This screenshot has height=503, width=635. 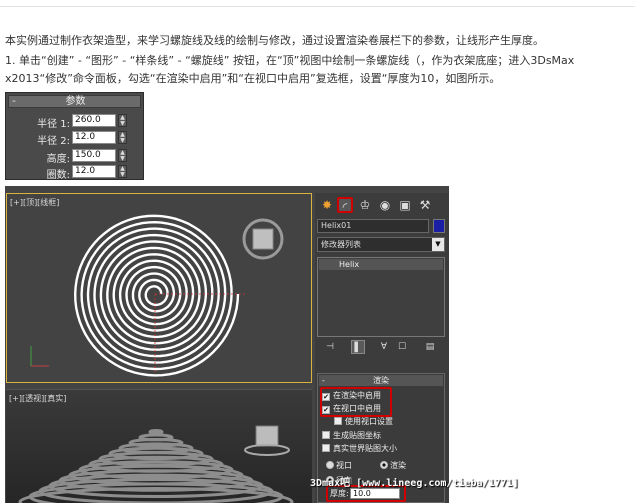 I want to click on spiral-shape, so click(x=156, y=295).